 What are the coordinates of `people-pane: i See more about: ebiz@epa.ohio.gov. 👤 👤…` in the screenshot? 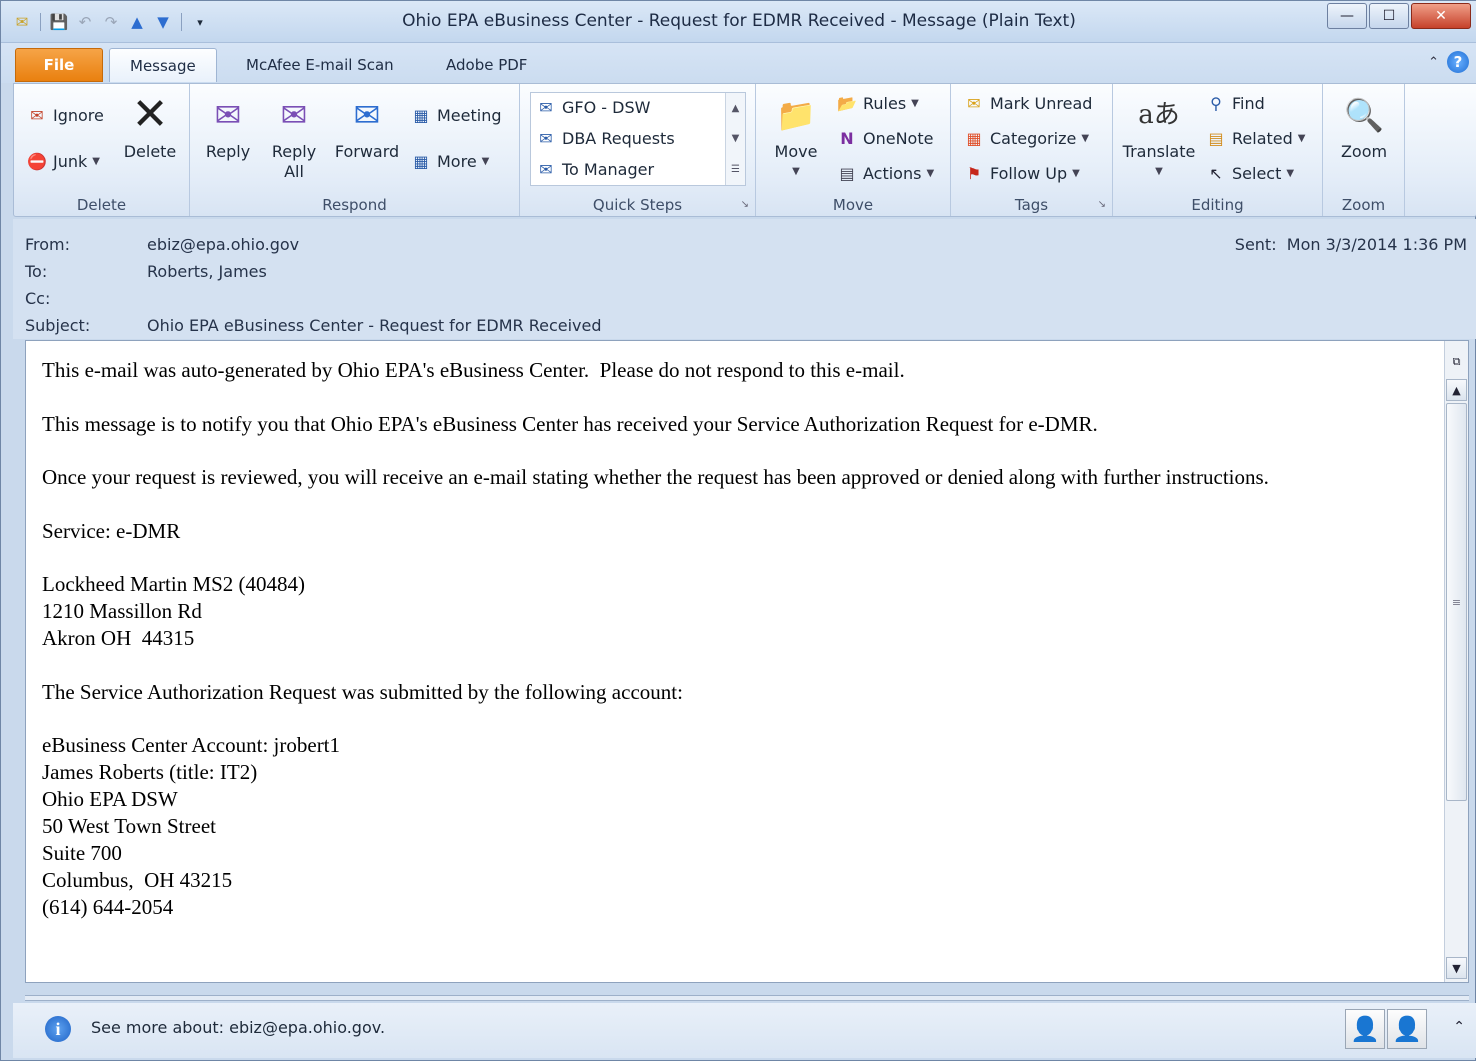 It's located at (744, 1030).